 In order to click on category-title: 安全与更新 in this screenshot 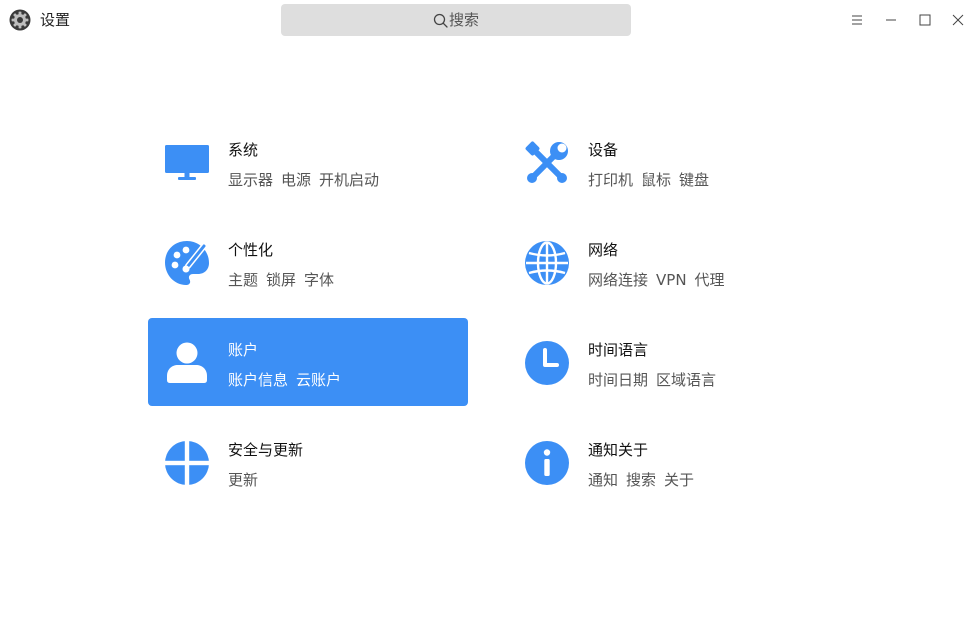, I will do `click(266, 450)`.